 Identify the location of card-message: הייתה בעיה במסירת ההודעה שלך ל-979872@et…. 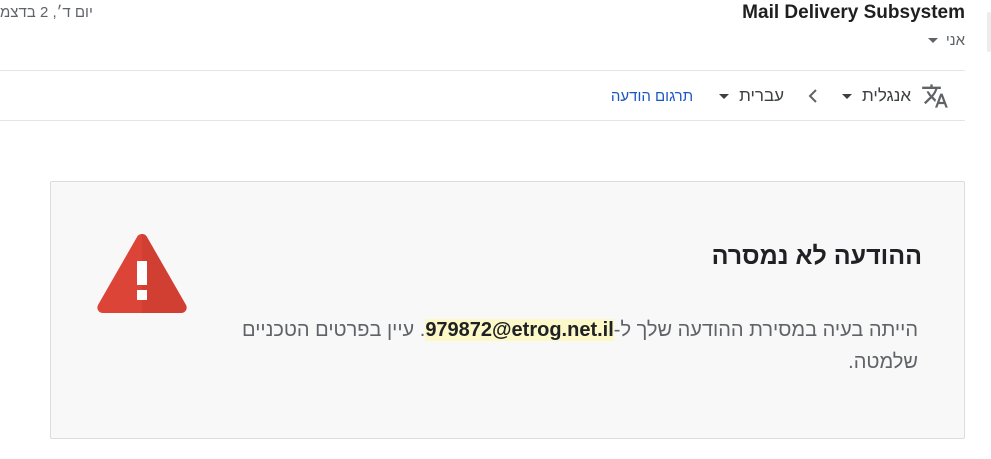
(573, 346).